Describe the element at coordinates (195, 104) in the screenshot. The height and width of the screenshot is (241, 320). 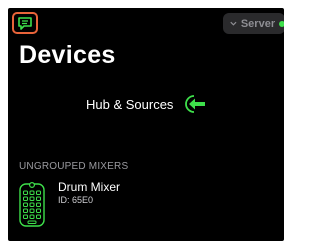
I see `arrow-left-icon` at that location.